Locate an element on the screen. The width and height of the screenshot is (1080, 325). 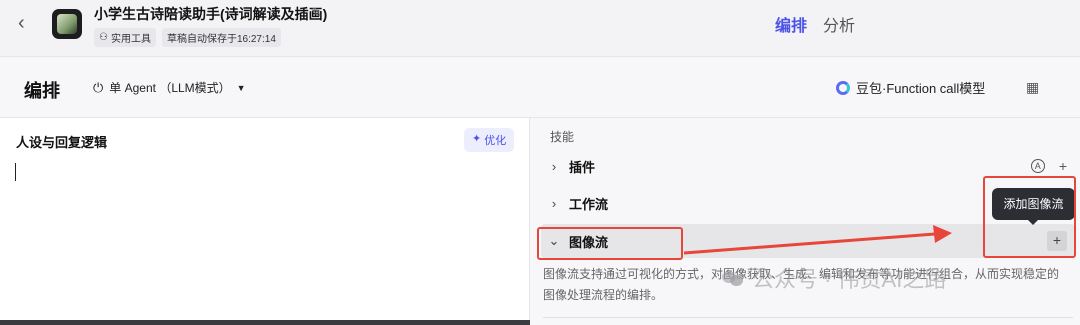
watermark-text: 公众号 · 伟贯AI之路 is located at coordinates (849, 279).